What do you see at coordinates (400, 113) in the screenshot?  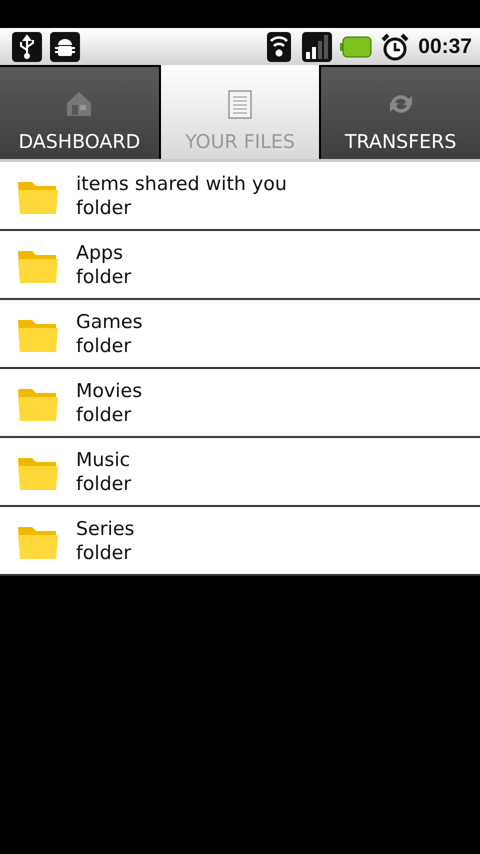 I see `tab: TRANSFERS` at bounding box center [400, 113].